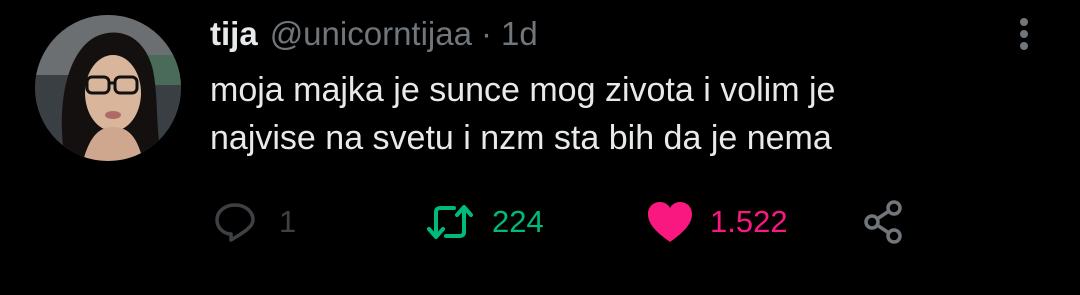 The height and width of the screenshot is (295, 1080). Describe the element at coordinates (234, 34) in the screenshot. I see `display-name: tija` at that location.